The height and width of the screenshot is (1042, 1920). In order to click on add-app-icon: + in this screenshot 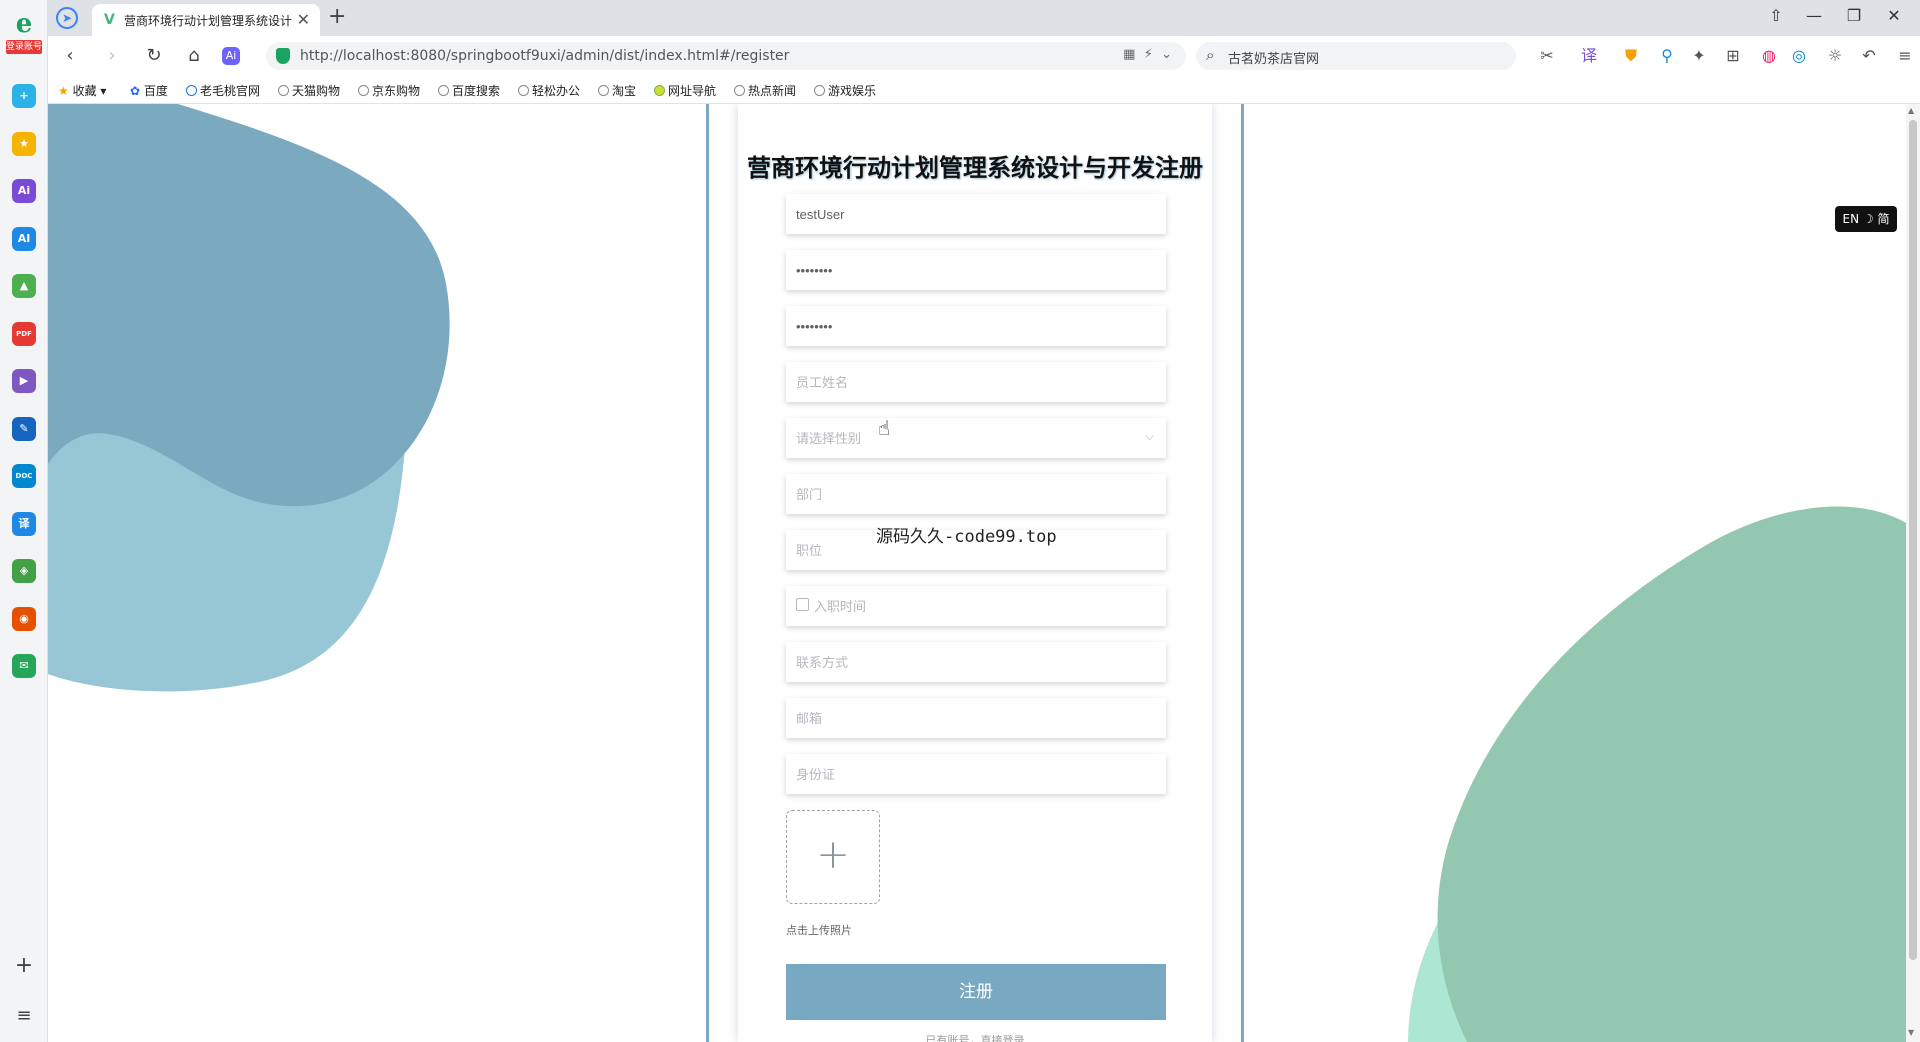, I will do `click(24, 966)`.